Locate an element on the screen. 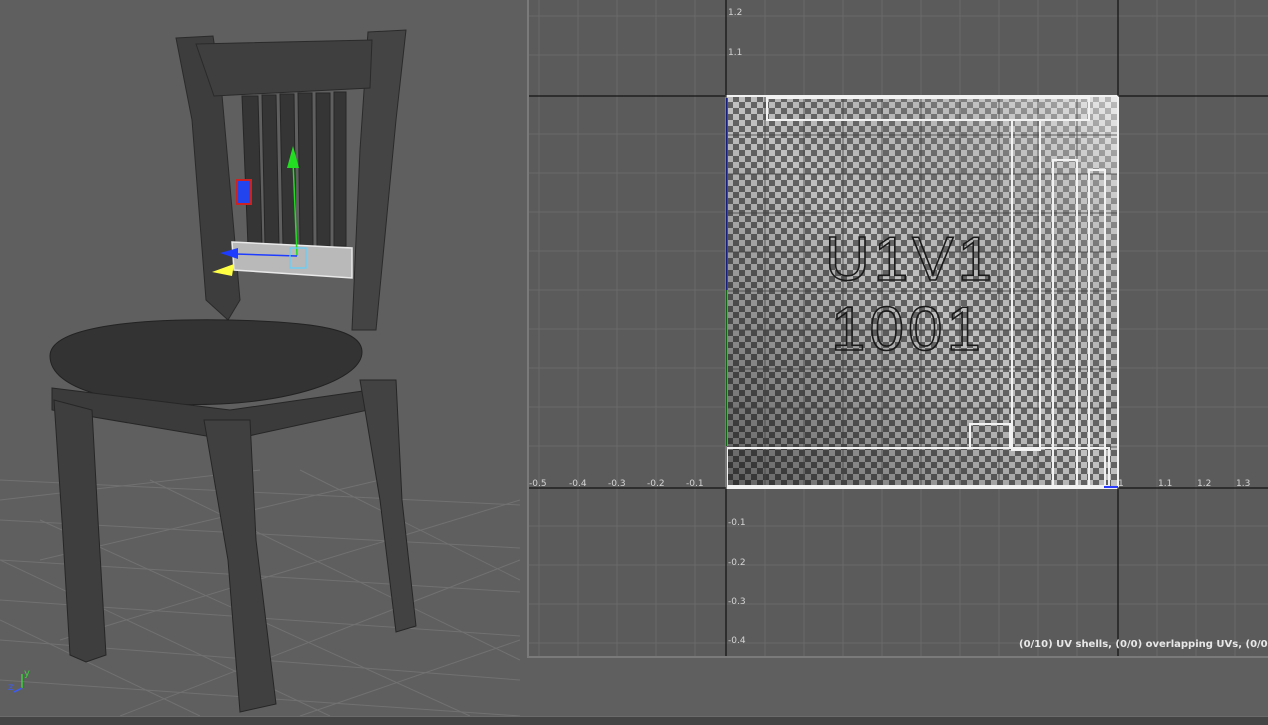 The height and width of the screenshot is (725, 1268). u-tick: 1.2 is located at coordinates (1204, 484).